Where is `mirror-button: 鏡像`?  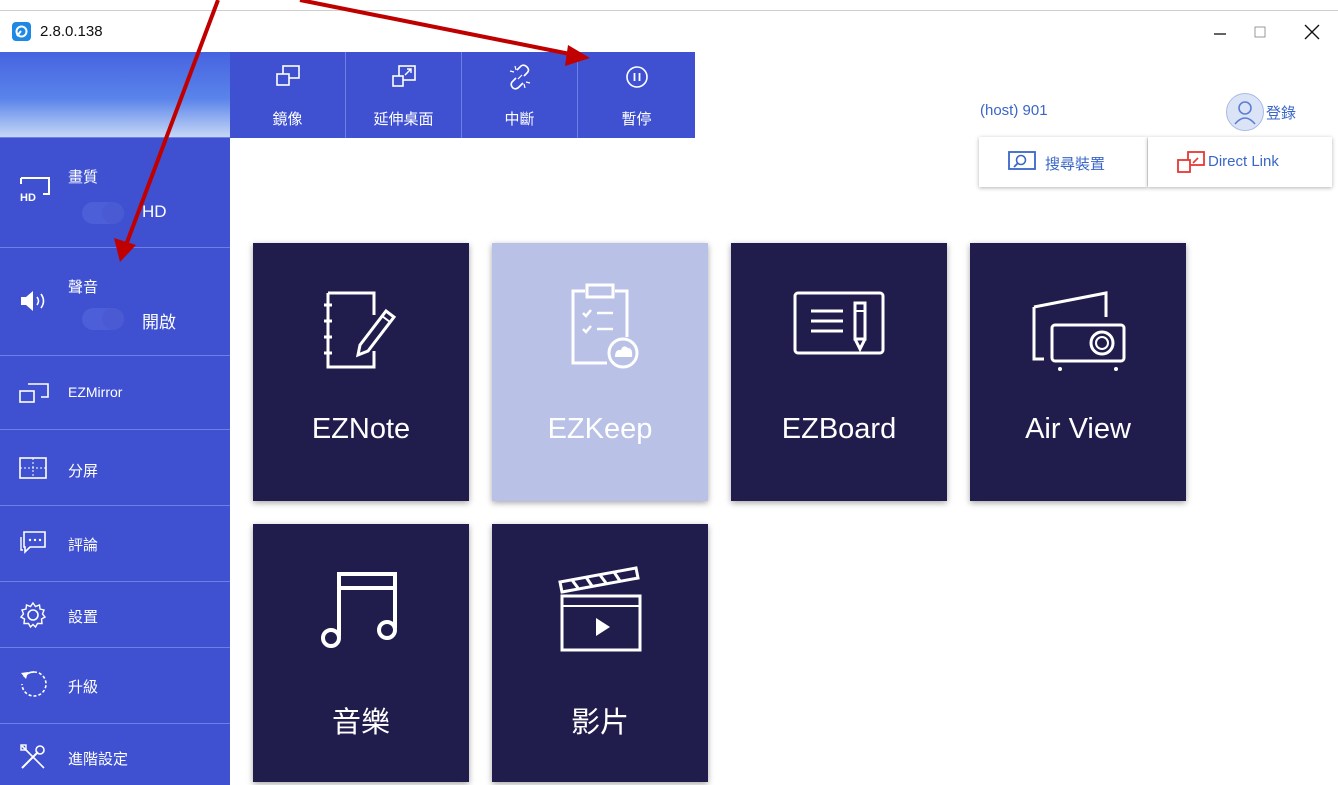
mirror-button: 鏡像 is located at coordinates (288, 95).